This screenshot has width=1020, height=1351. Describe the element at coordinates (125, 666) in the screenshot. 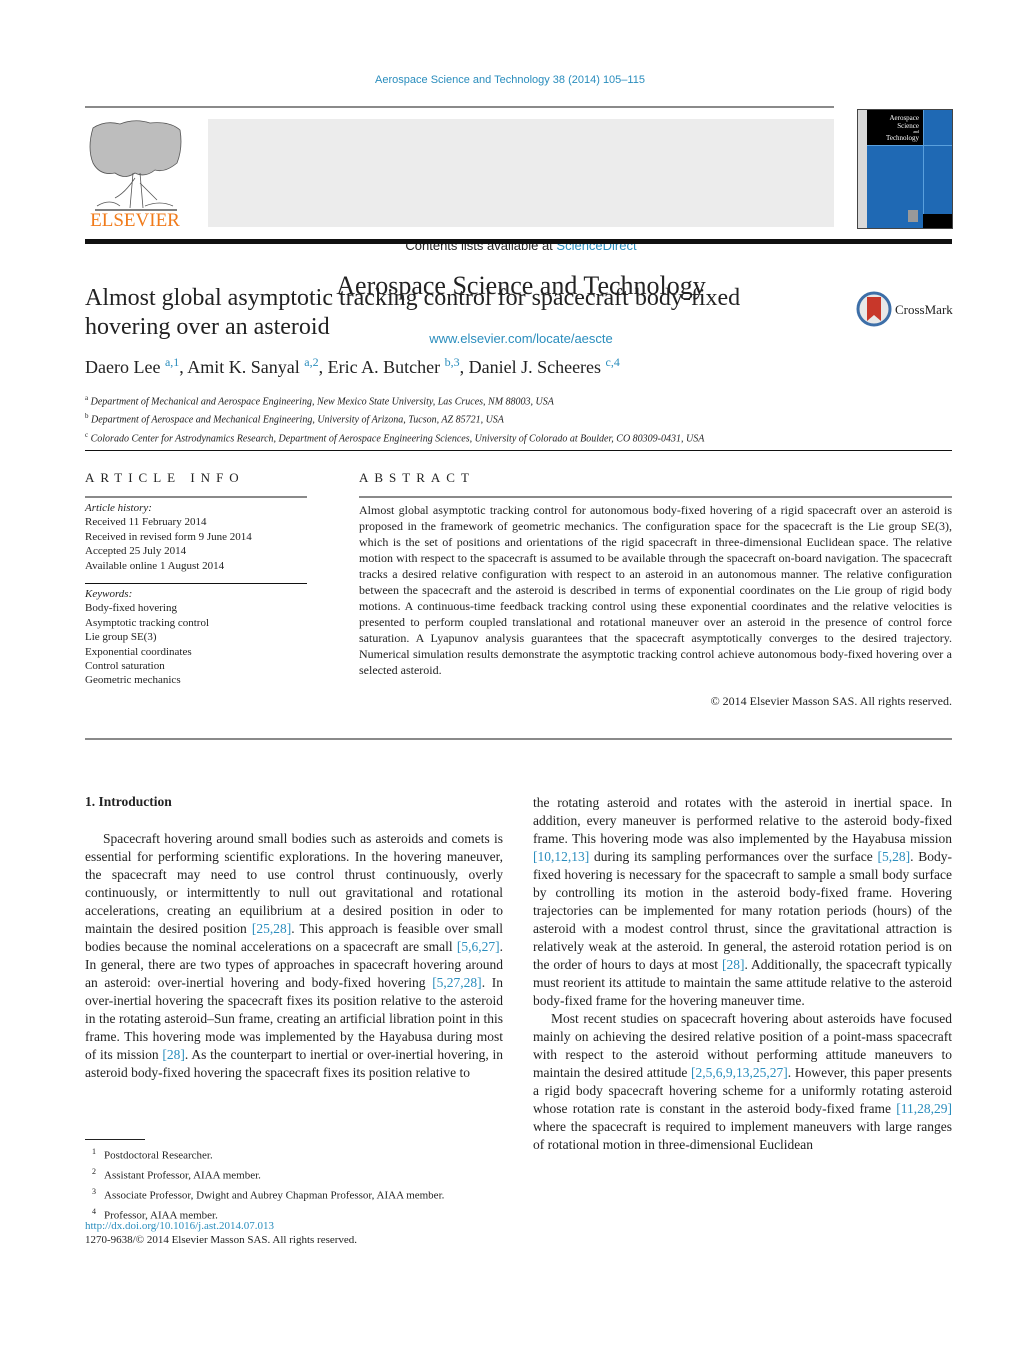

I see `keyword-item: Control saturation` at that location.